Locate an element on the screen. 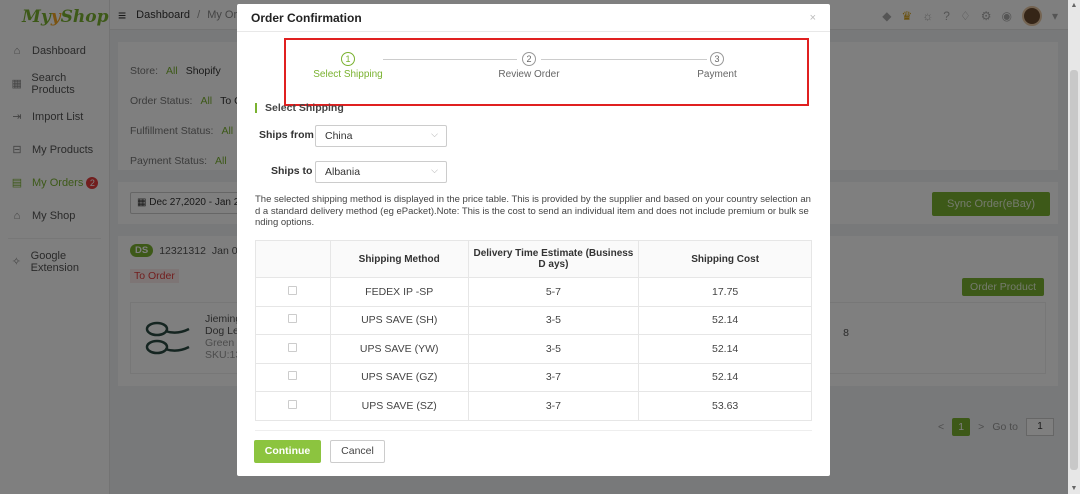 The image size is (1080, 494). modal-title: Order Confirmation is located at coordinates (306, 18).